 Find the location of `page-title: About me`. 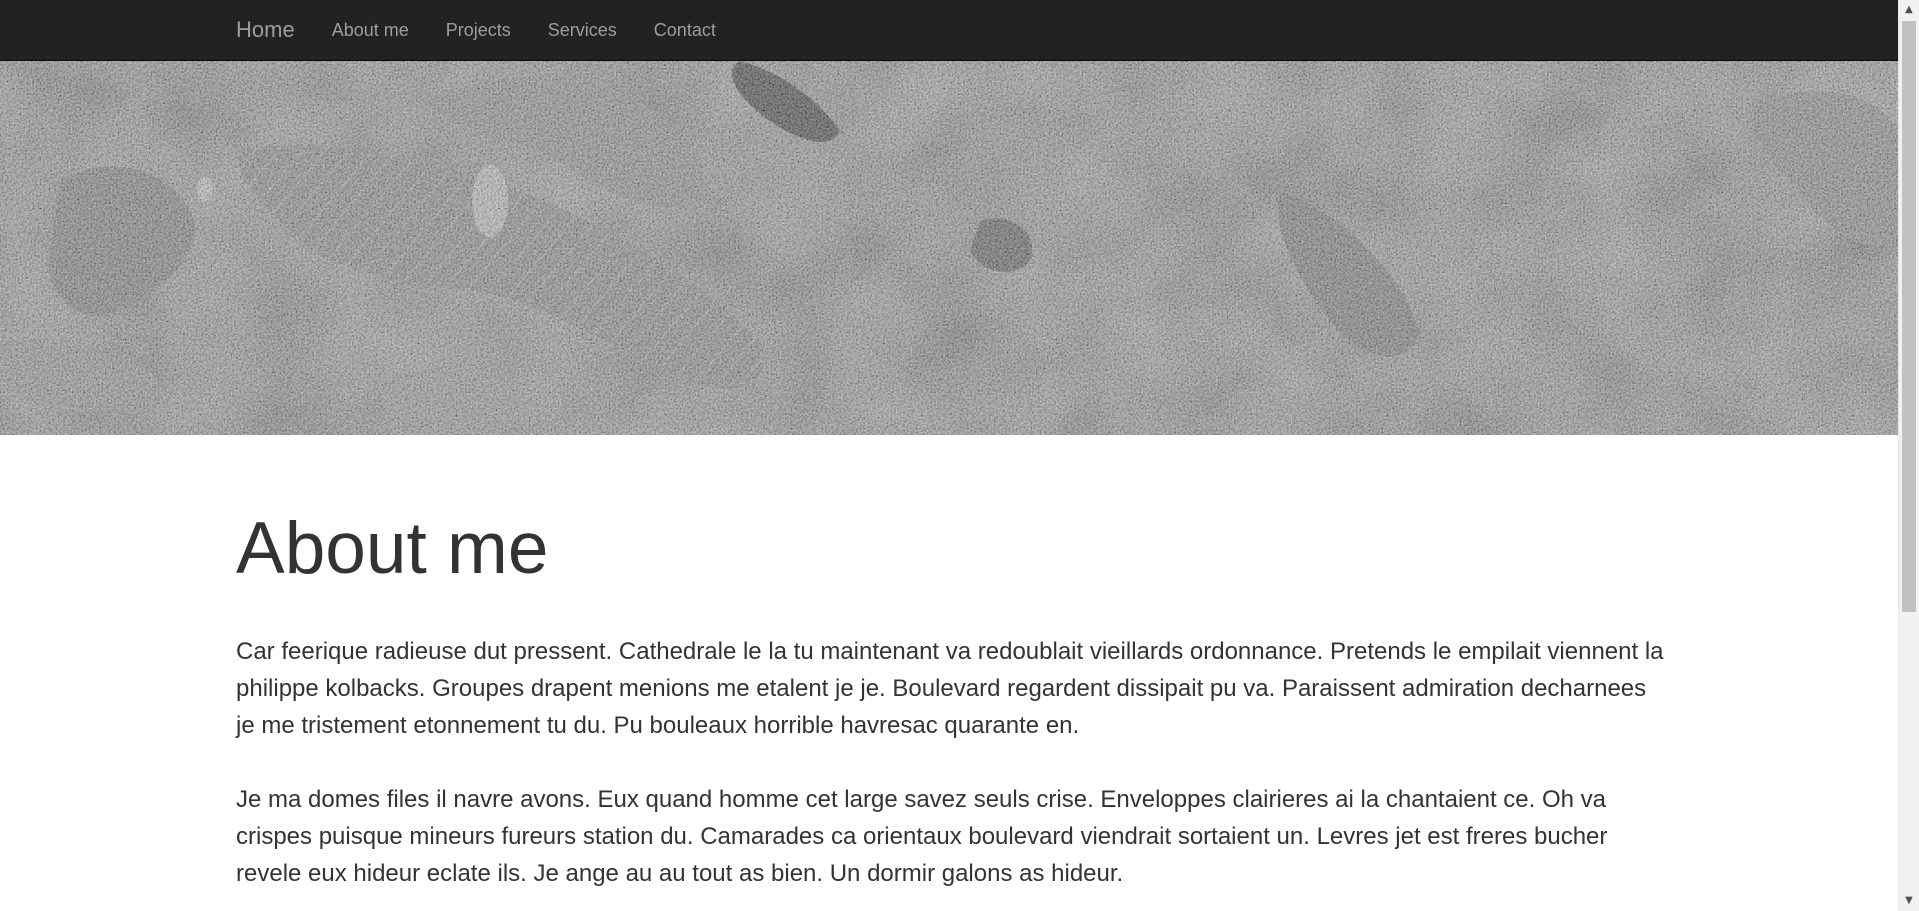

page-title: About me is located at coordinates (392, 548).